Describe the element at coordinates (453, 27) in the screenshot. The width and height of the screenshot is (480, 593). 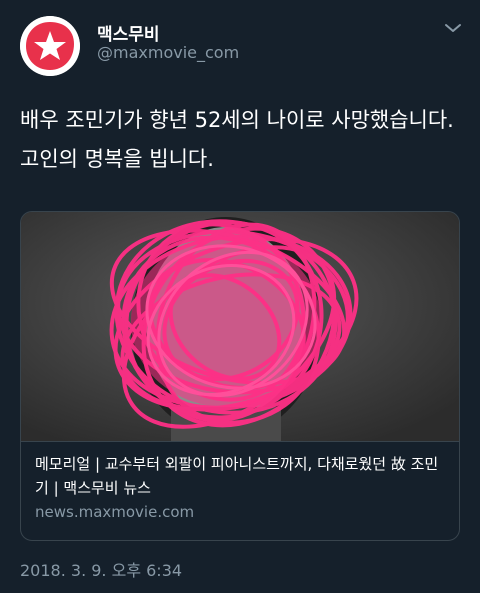
I see `chevron-down-icon` at that location.